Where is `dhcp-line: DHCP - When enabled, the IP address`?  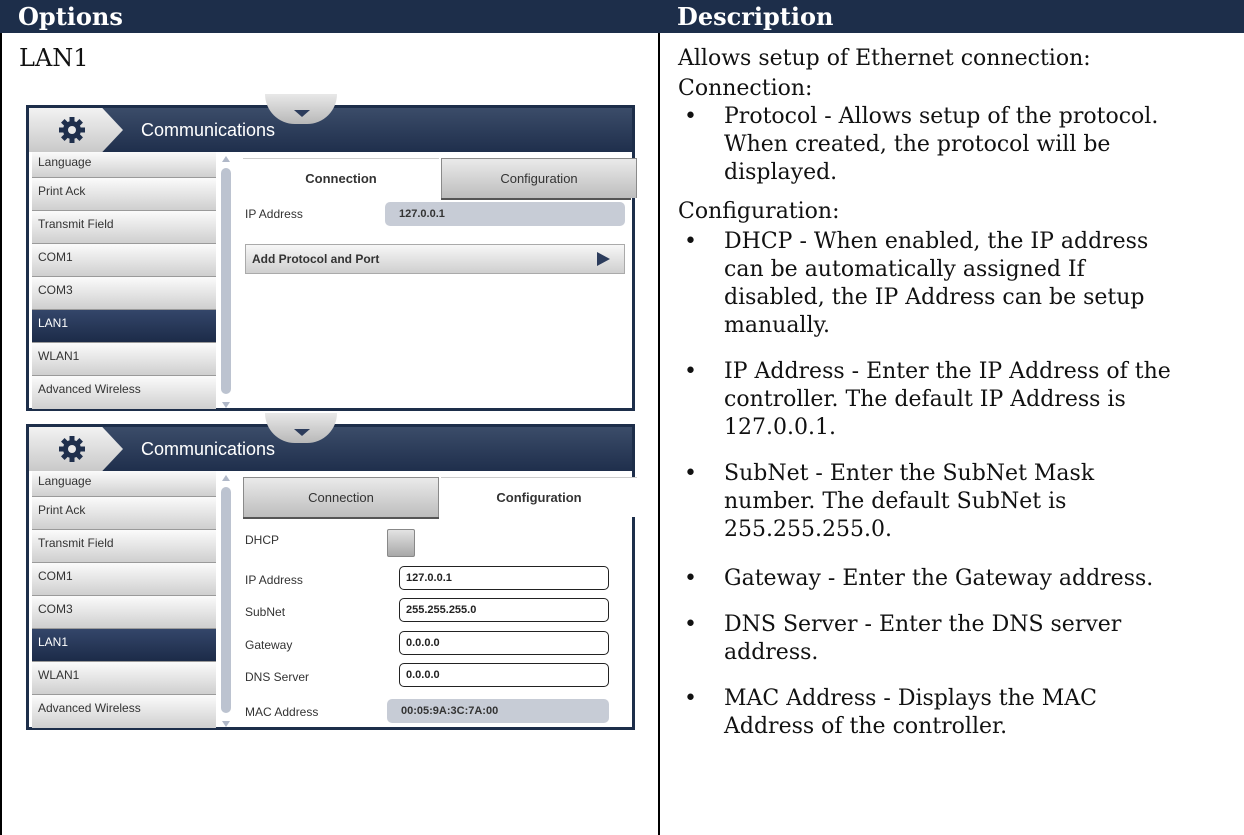
dhcp-line: DHCP - When enabled, the IP address is located at coordinates (936, 241).